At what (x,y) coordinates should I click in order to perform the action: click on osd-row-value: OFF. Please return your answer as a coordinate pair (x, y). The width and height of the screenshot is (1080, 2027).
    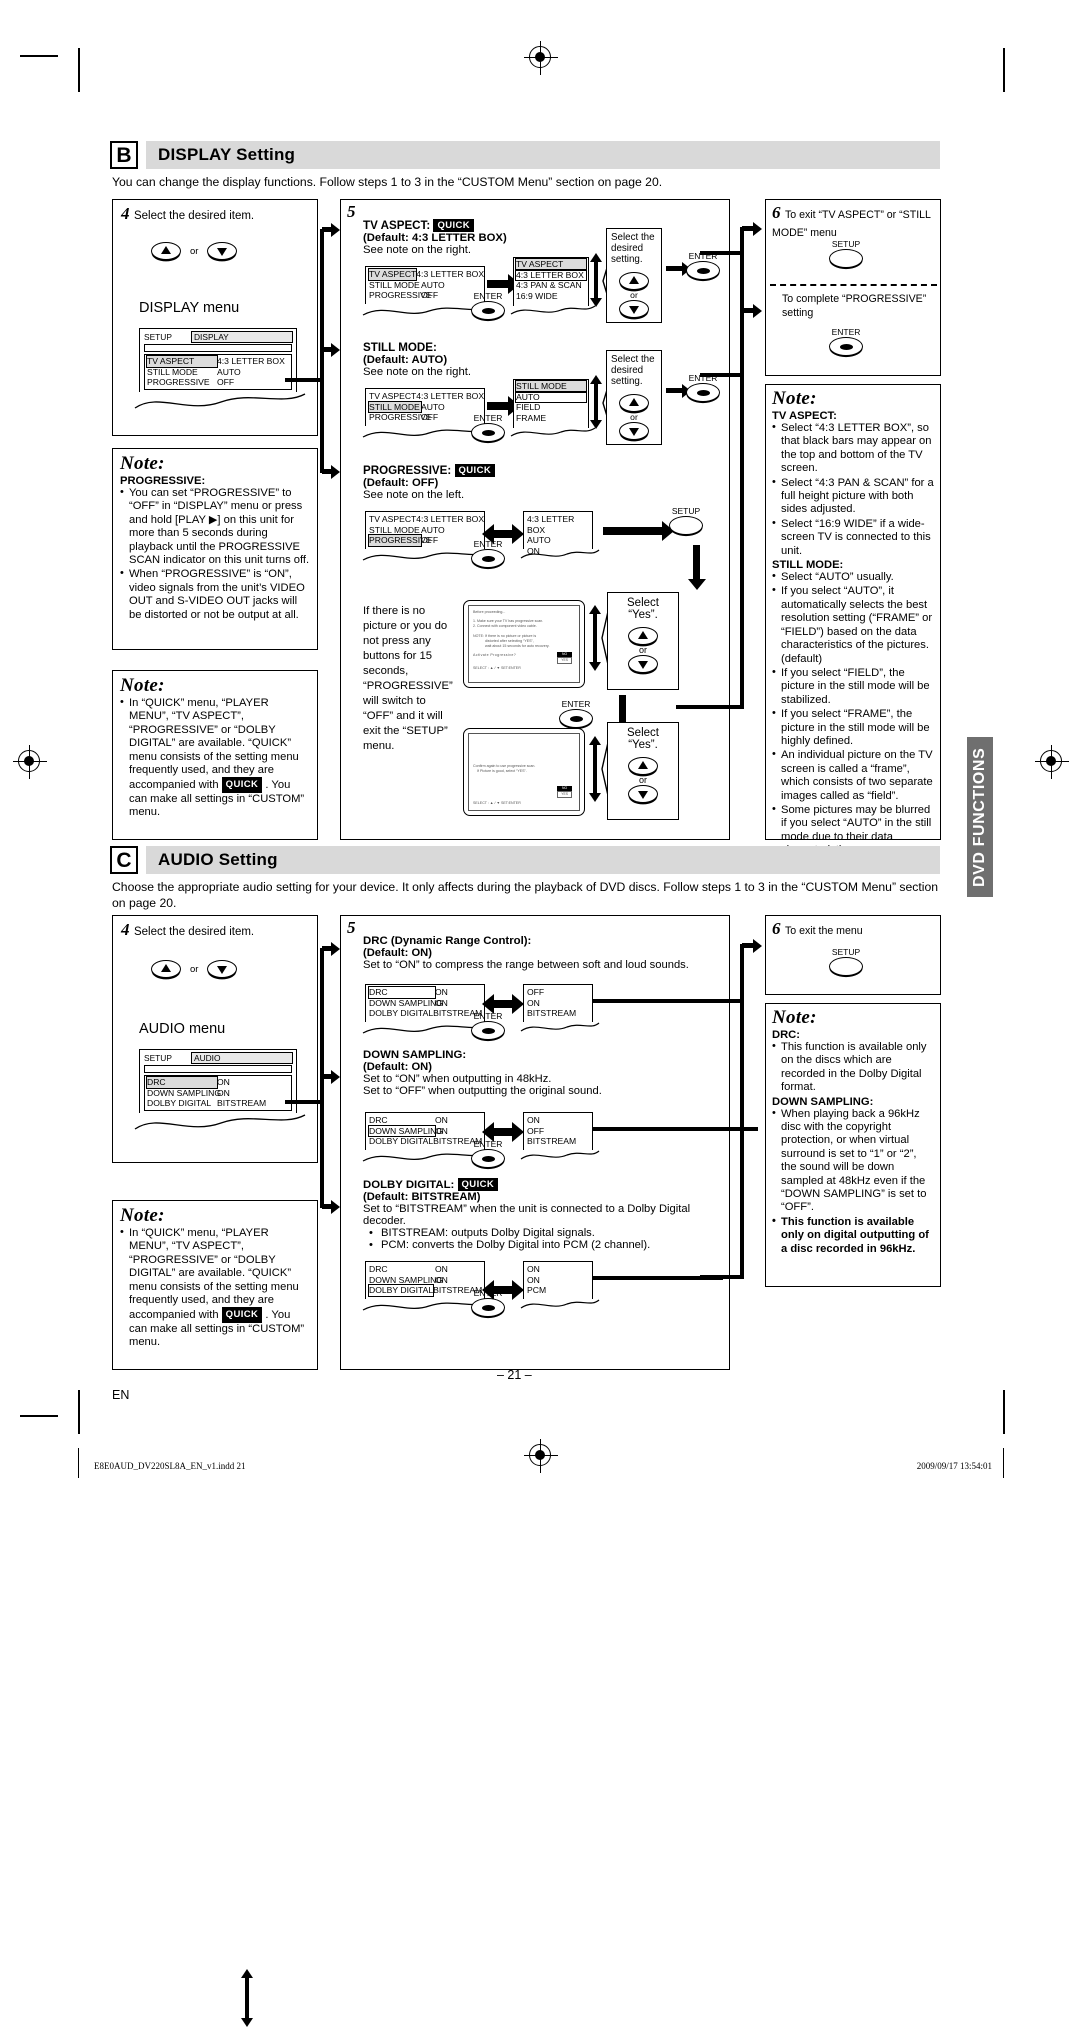
    Looking at the image, I should click on (226, 382).